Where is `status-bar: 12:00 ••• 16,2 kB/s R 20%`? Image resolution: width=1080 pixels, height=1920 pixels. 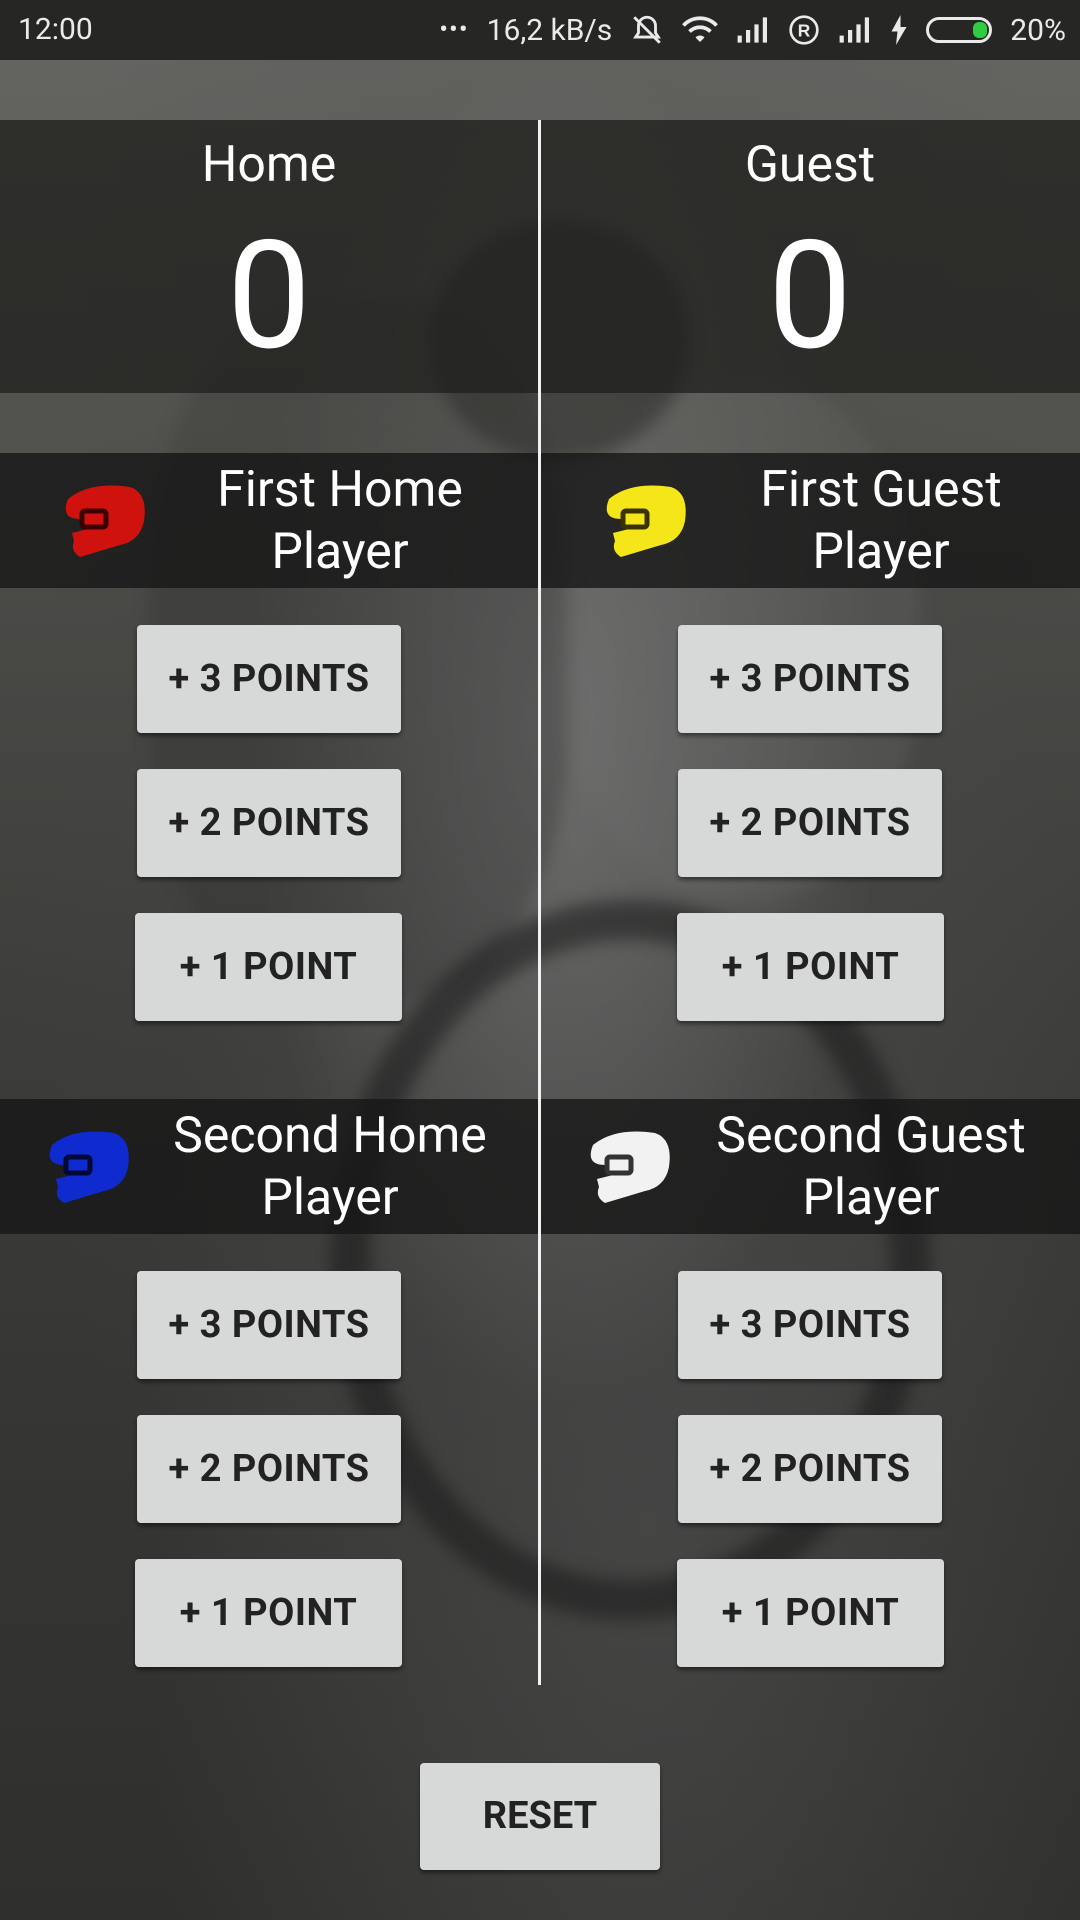
status-bar: 12:00 ••• 16,2 kB/s R 20% is located at coordinates (540, 30).